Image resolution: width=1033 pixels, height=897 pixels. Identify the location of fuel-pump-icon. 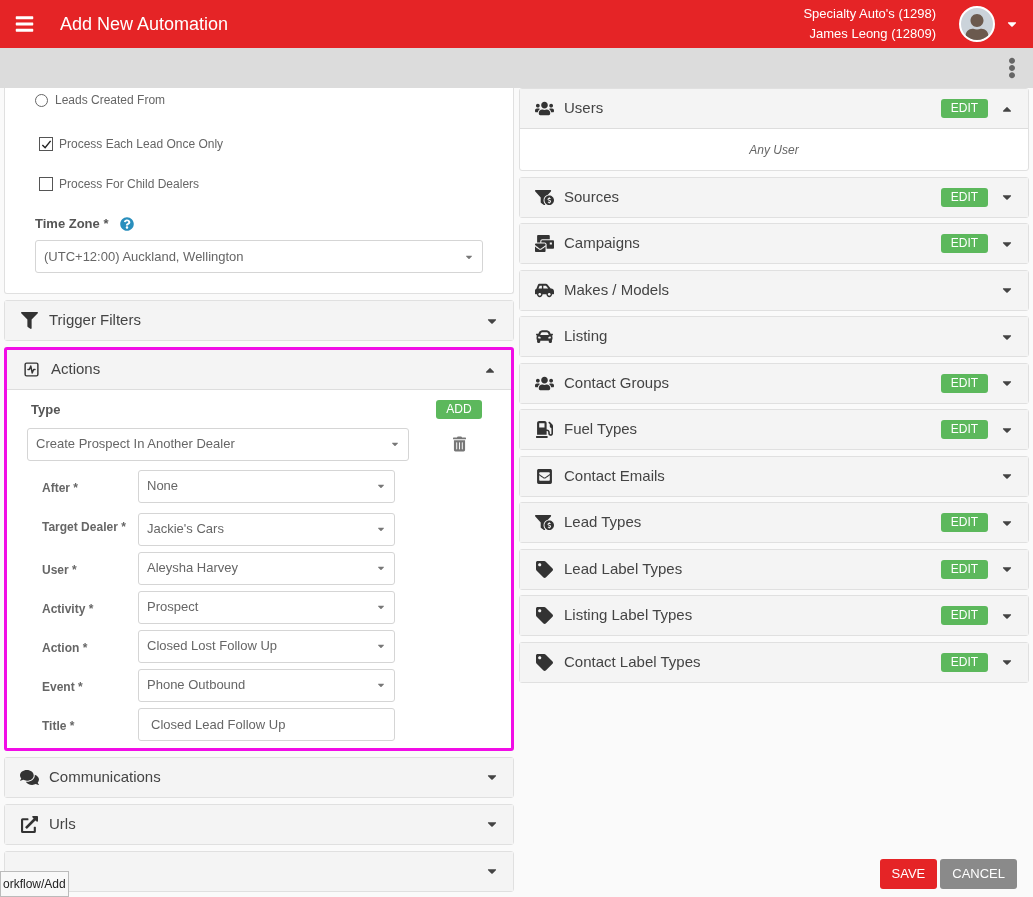
(544, 429).